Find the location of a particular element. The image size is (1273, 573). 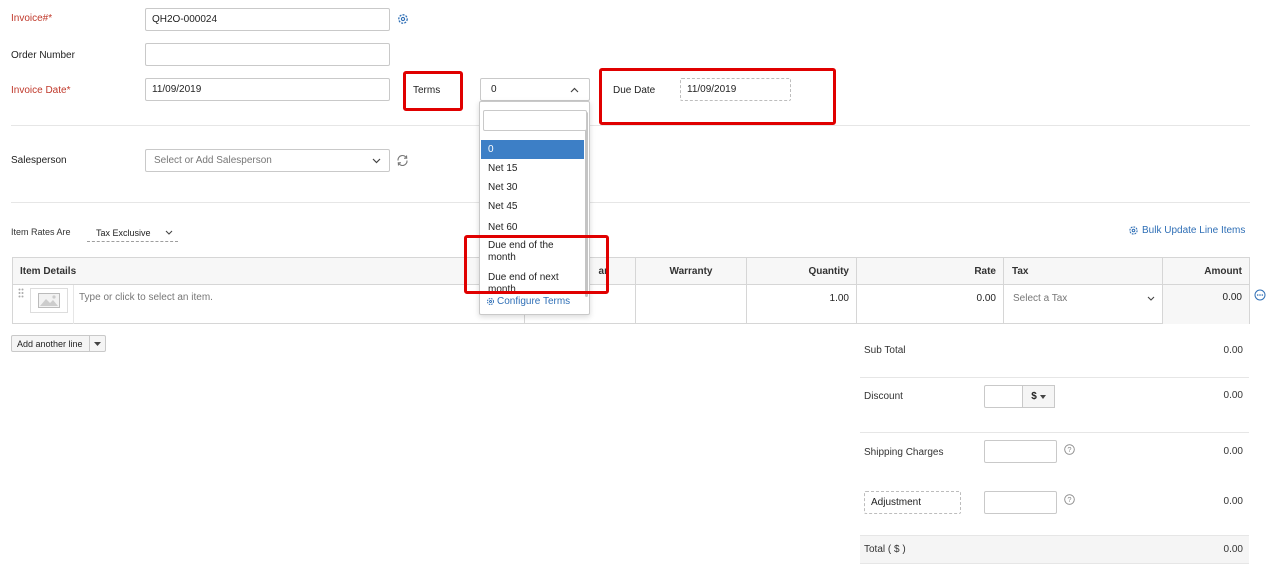

bulk-update-link: Bulk Update Line Items is located at coordinates (1186, 230).